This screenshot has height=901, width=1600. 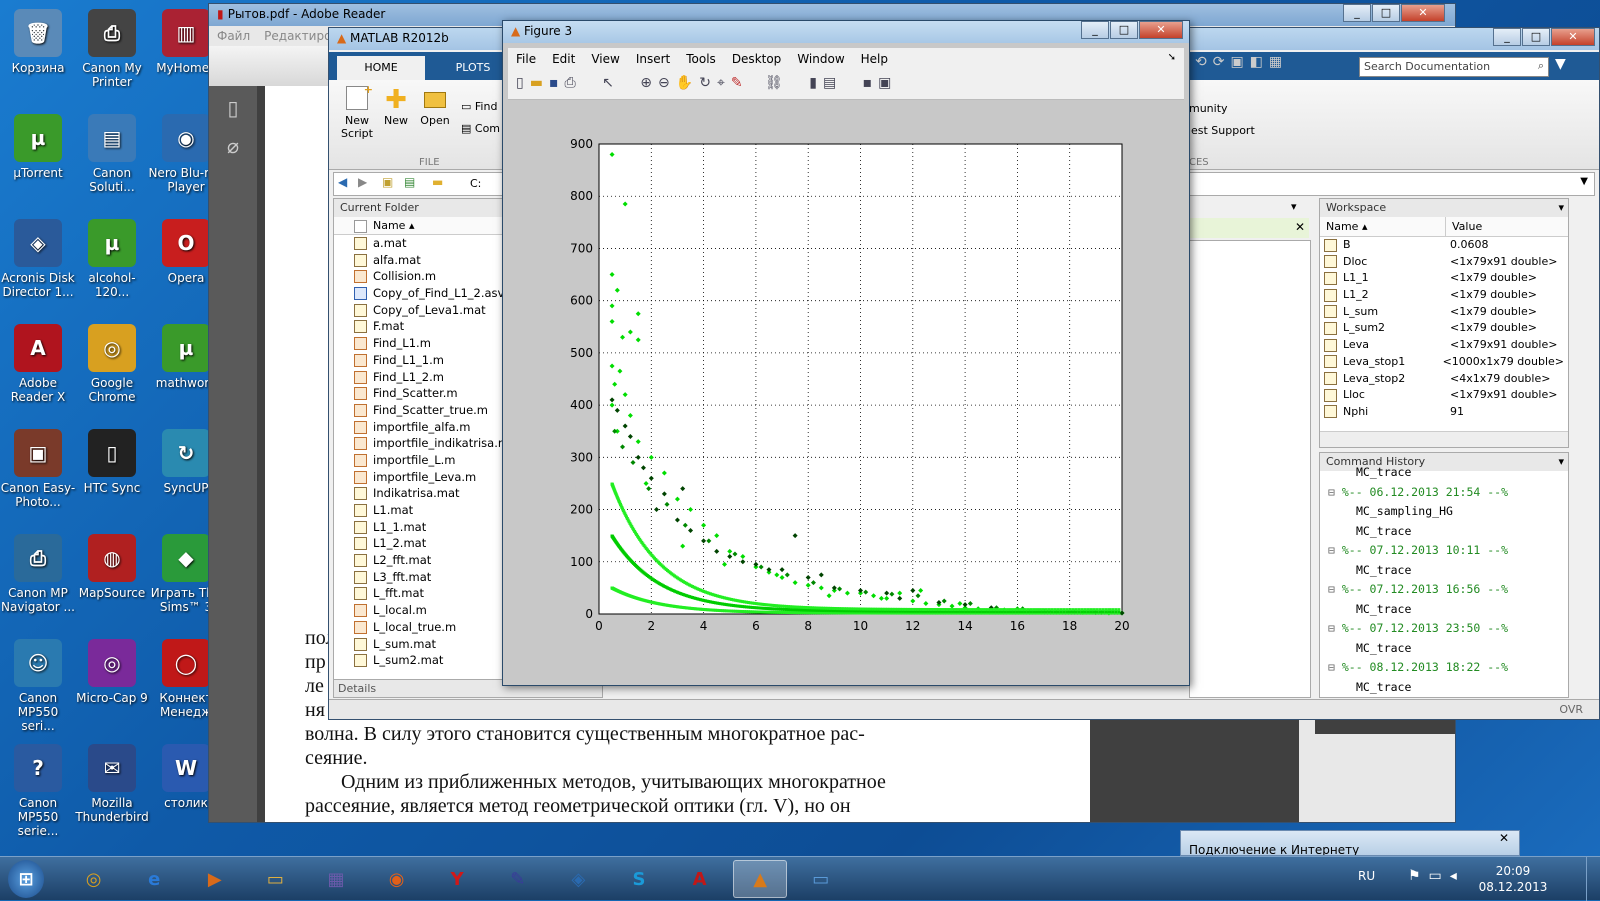 I want to click on tab-home: HOME, so click(x=381, y=68).